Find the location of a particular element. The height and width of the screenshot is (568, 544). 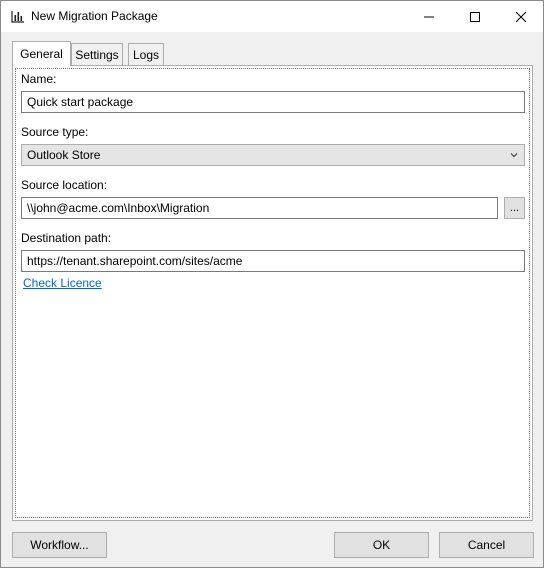

window-title: New Migration Package is located at coordinates (94, 16).